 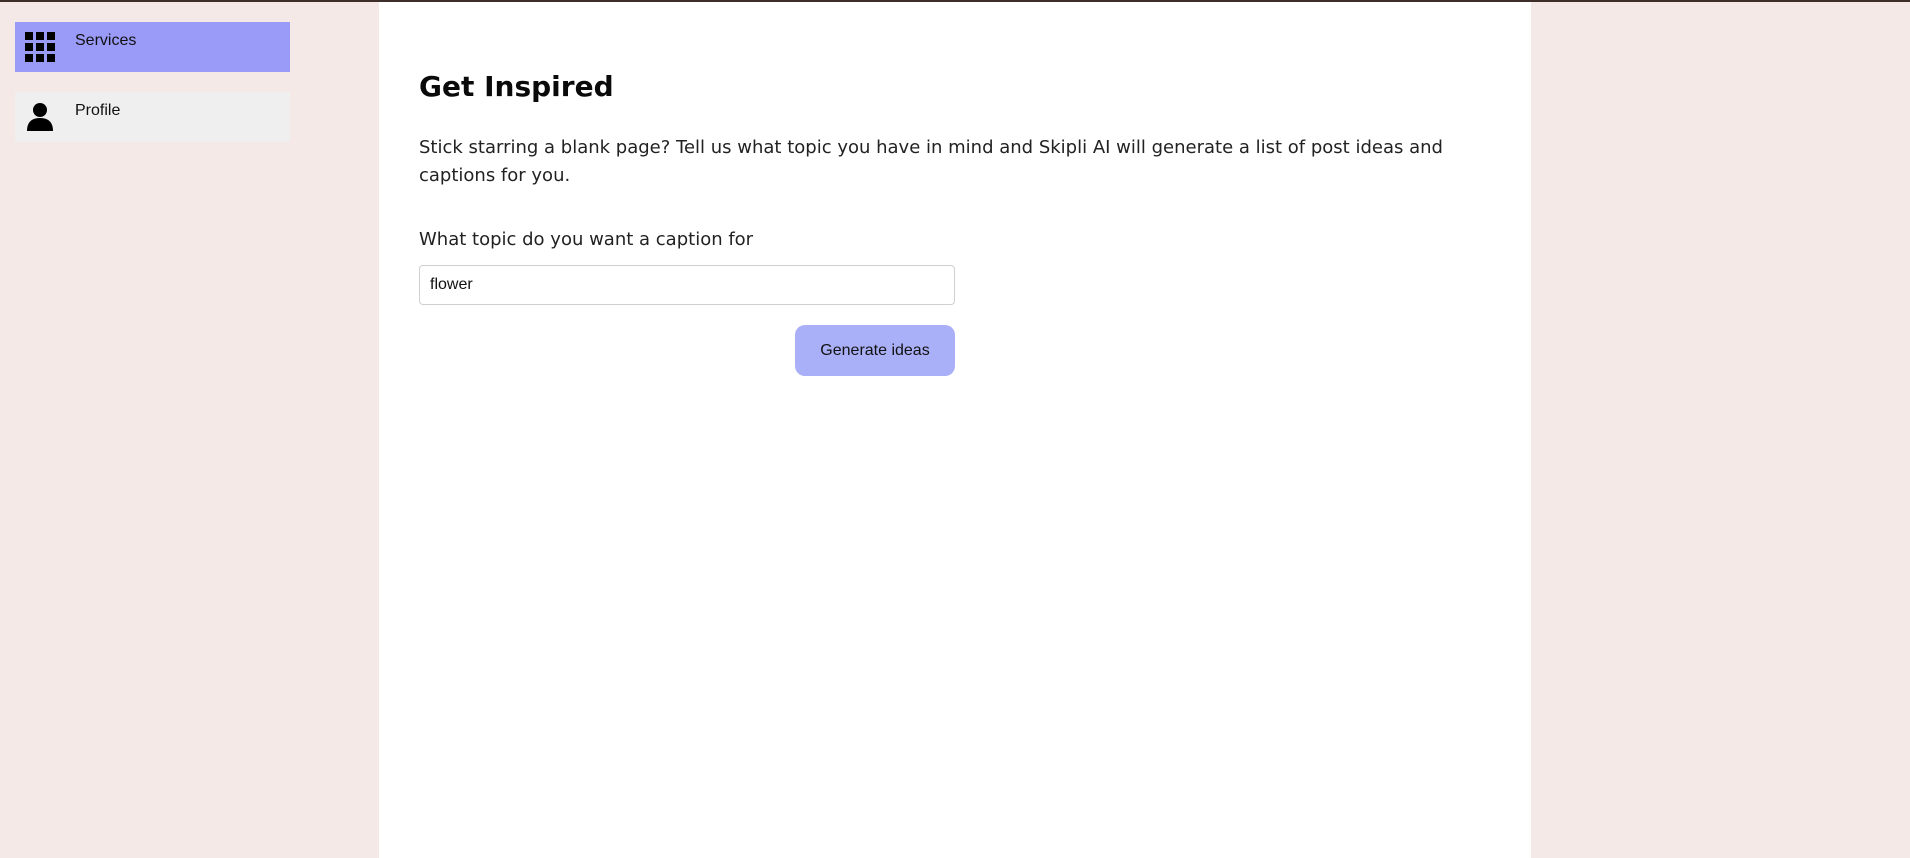 I want to click on generate-ideas-button: Generate ideas, so click(x=875, y=350).